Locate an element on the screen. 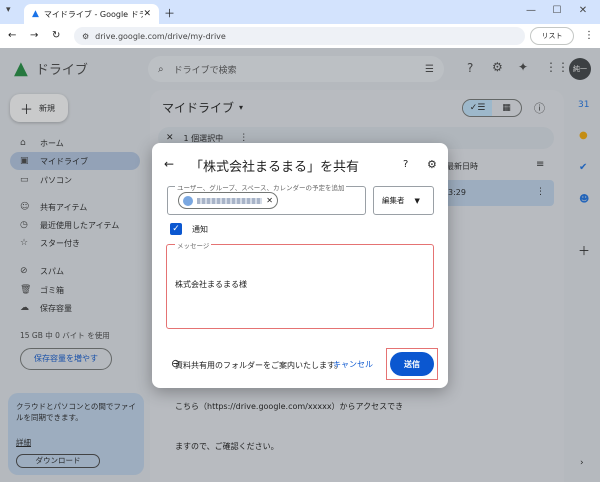  share-settings-icon: ⚙ is located at coordinates (432, 164).